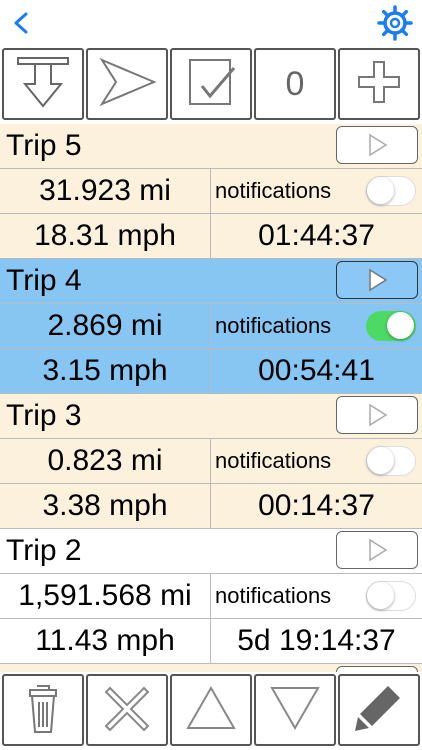 The height and width of the screenshot is (750, 422). I want to click on checkbox-icon, so click(211, 84).